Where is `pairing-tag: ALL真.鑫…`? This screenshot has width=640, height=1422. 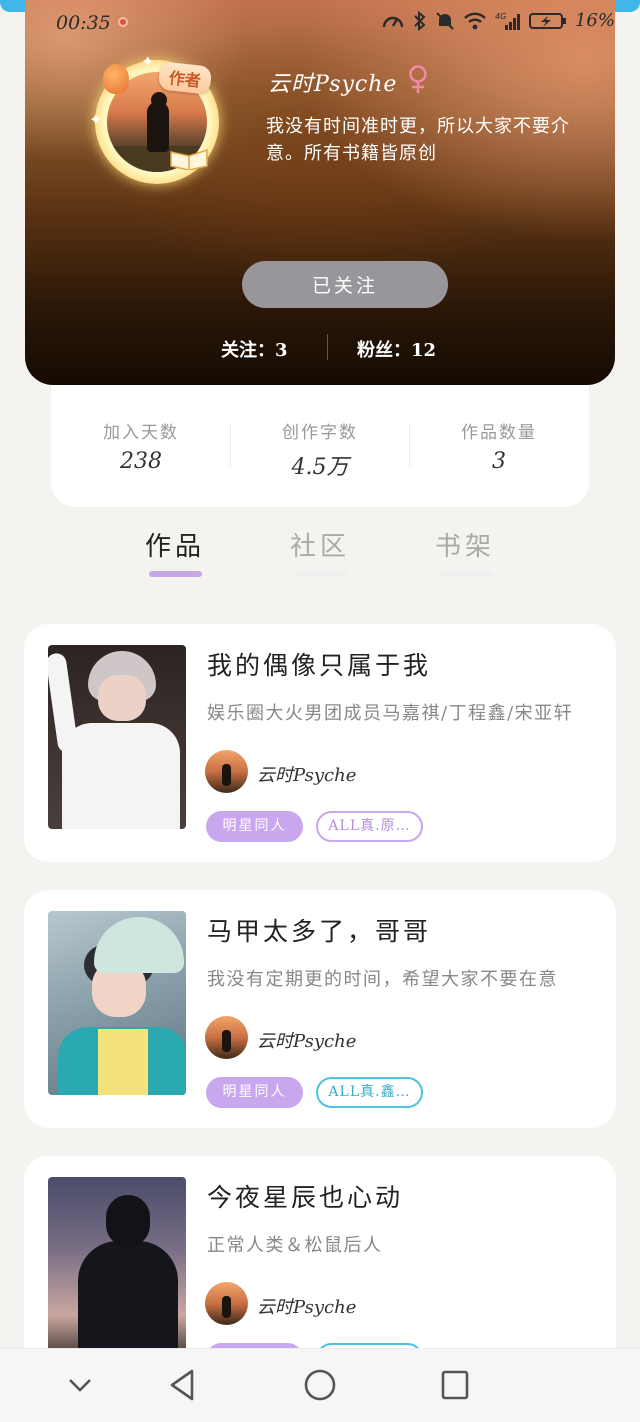
pairing-tag: ALL真.鑫… is located at coordinates (369, 1092).